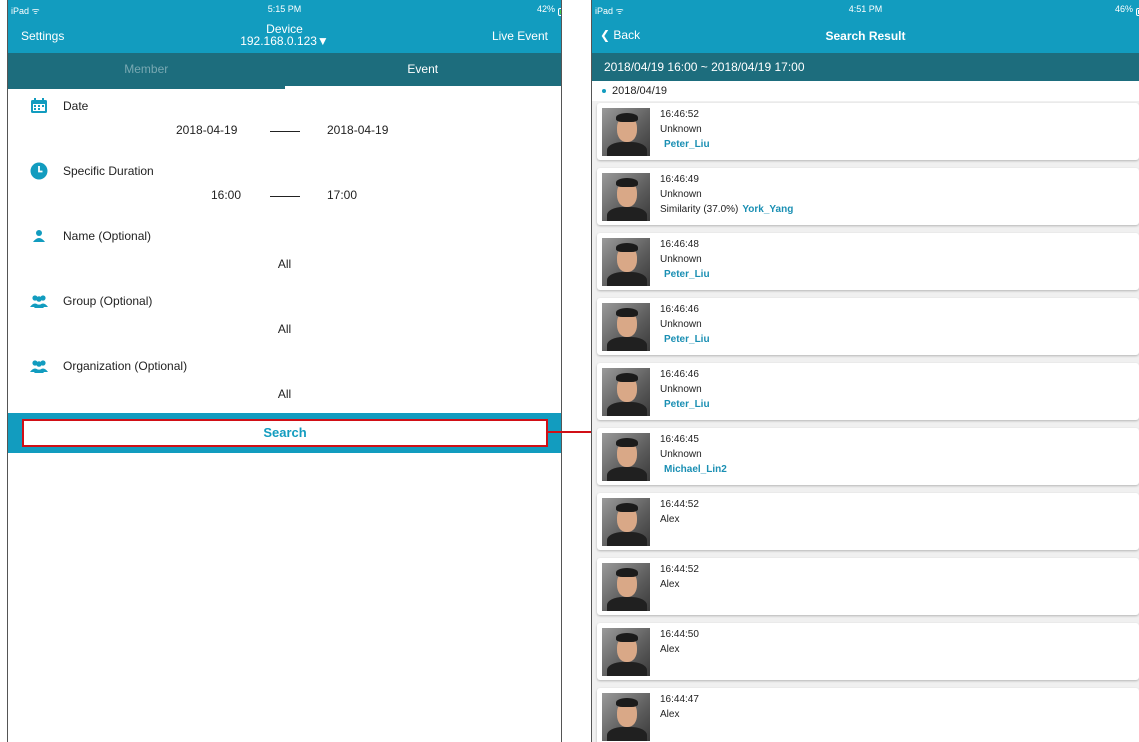  I want to click on date-field: Date 2018-04-19 2018-04-19, so click(284, 121).